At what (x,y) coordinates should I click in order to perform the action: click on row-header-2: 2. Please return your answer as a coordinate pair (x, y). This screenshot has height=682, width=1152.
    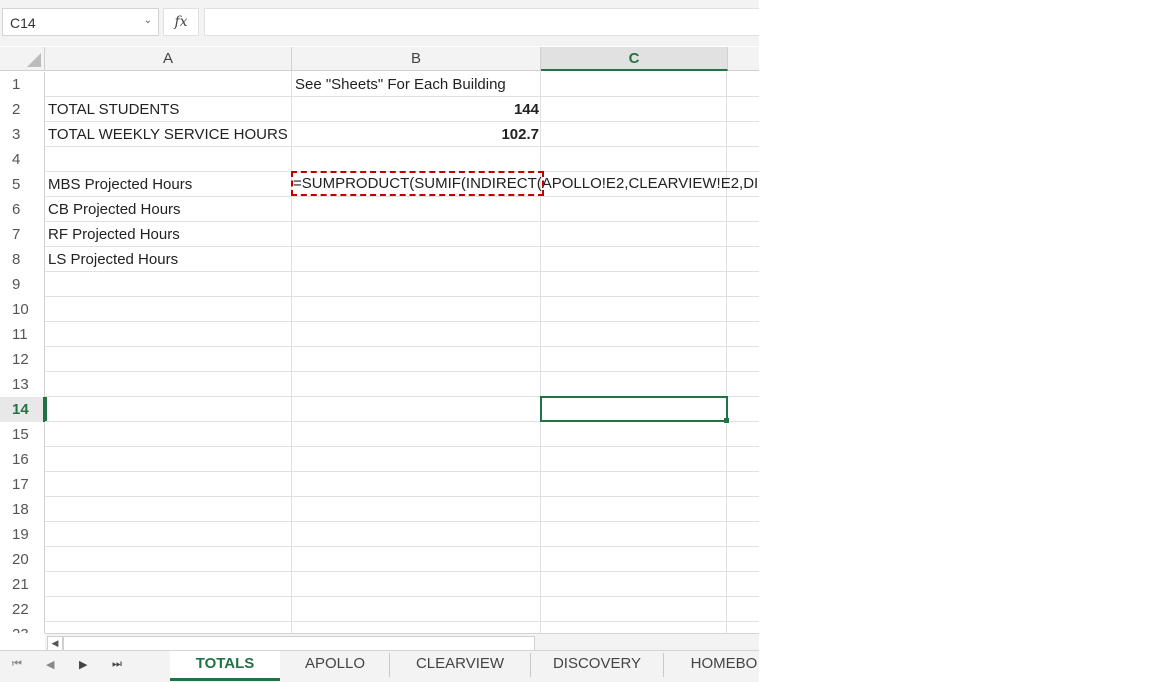
    Looking at the image, I should click on (22, 109).